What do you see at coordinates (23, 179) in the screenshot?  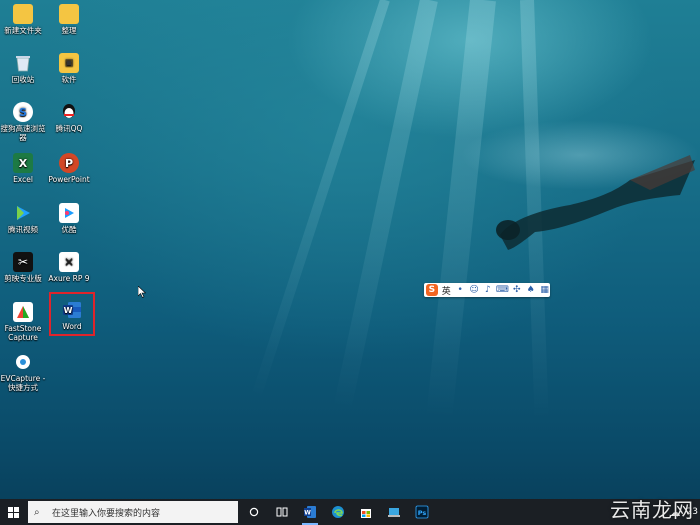 I see `icon-label: Excel` at bounding box center [23, 179].